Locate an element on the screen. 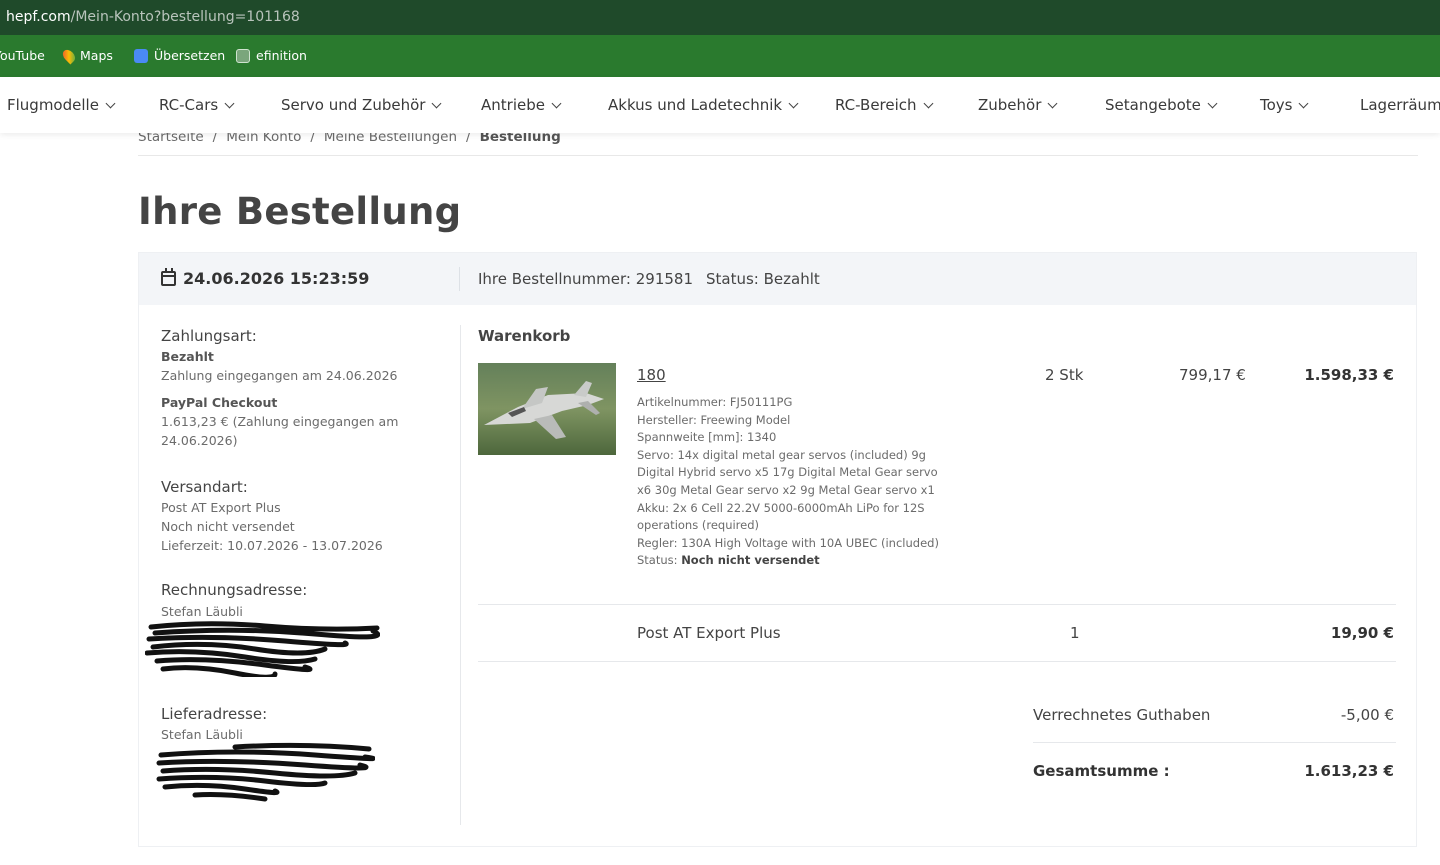 The height and width of the screenshot is (865, 1440). nav-setangebote: Setangebote is located at coordinates (1161, 105).